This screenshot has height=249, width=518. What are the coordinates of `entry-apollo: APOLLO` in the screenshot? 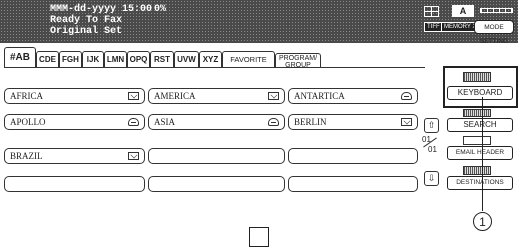 It's located at (74, 122).